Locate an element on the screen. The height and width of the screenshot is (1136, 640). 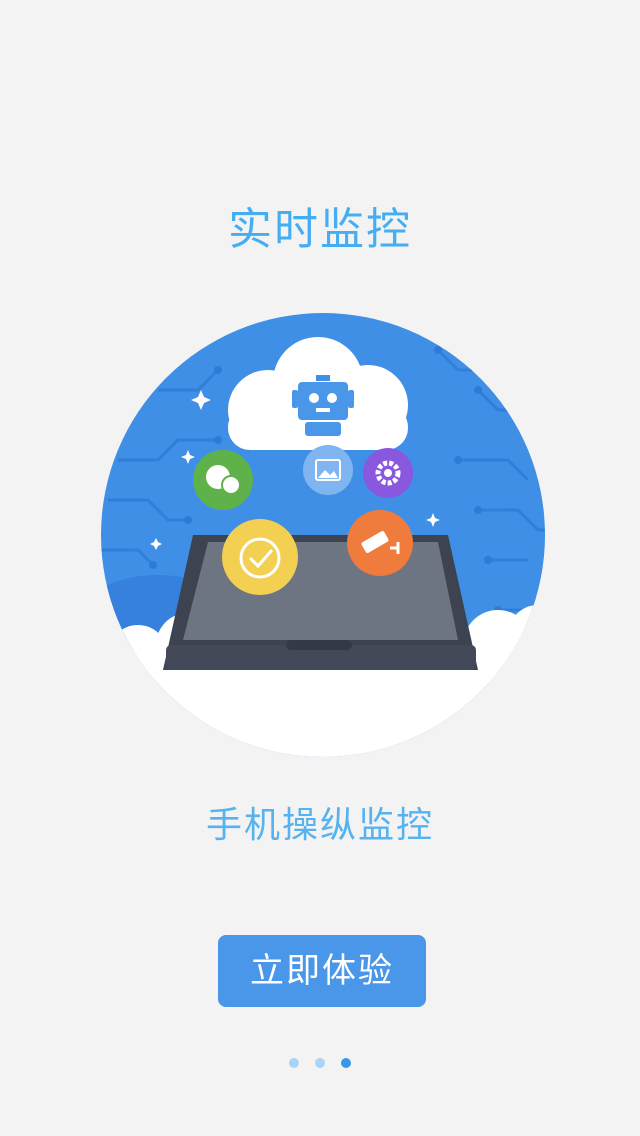
camera-icon is located at coordinates (380, 543).